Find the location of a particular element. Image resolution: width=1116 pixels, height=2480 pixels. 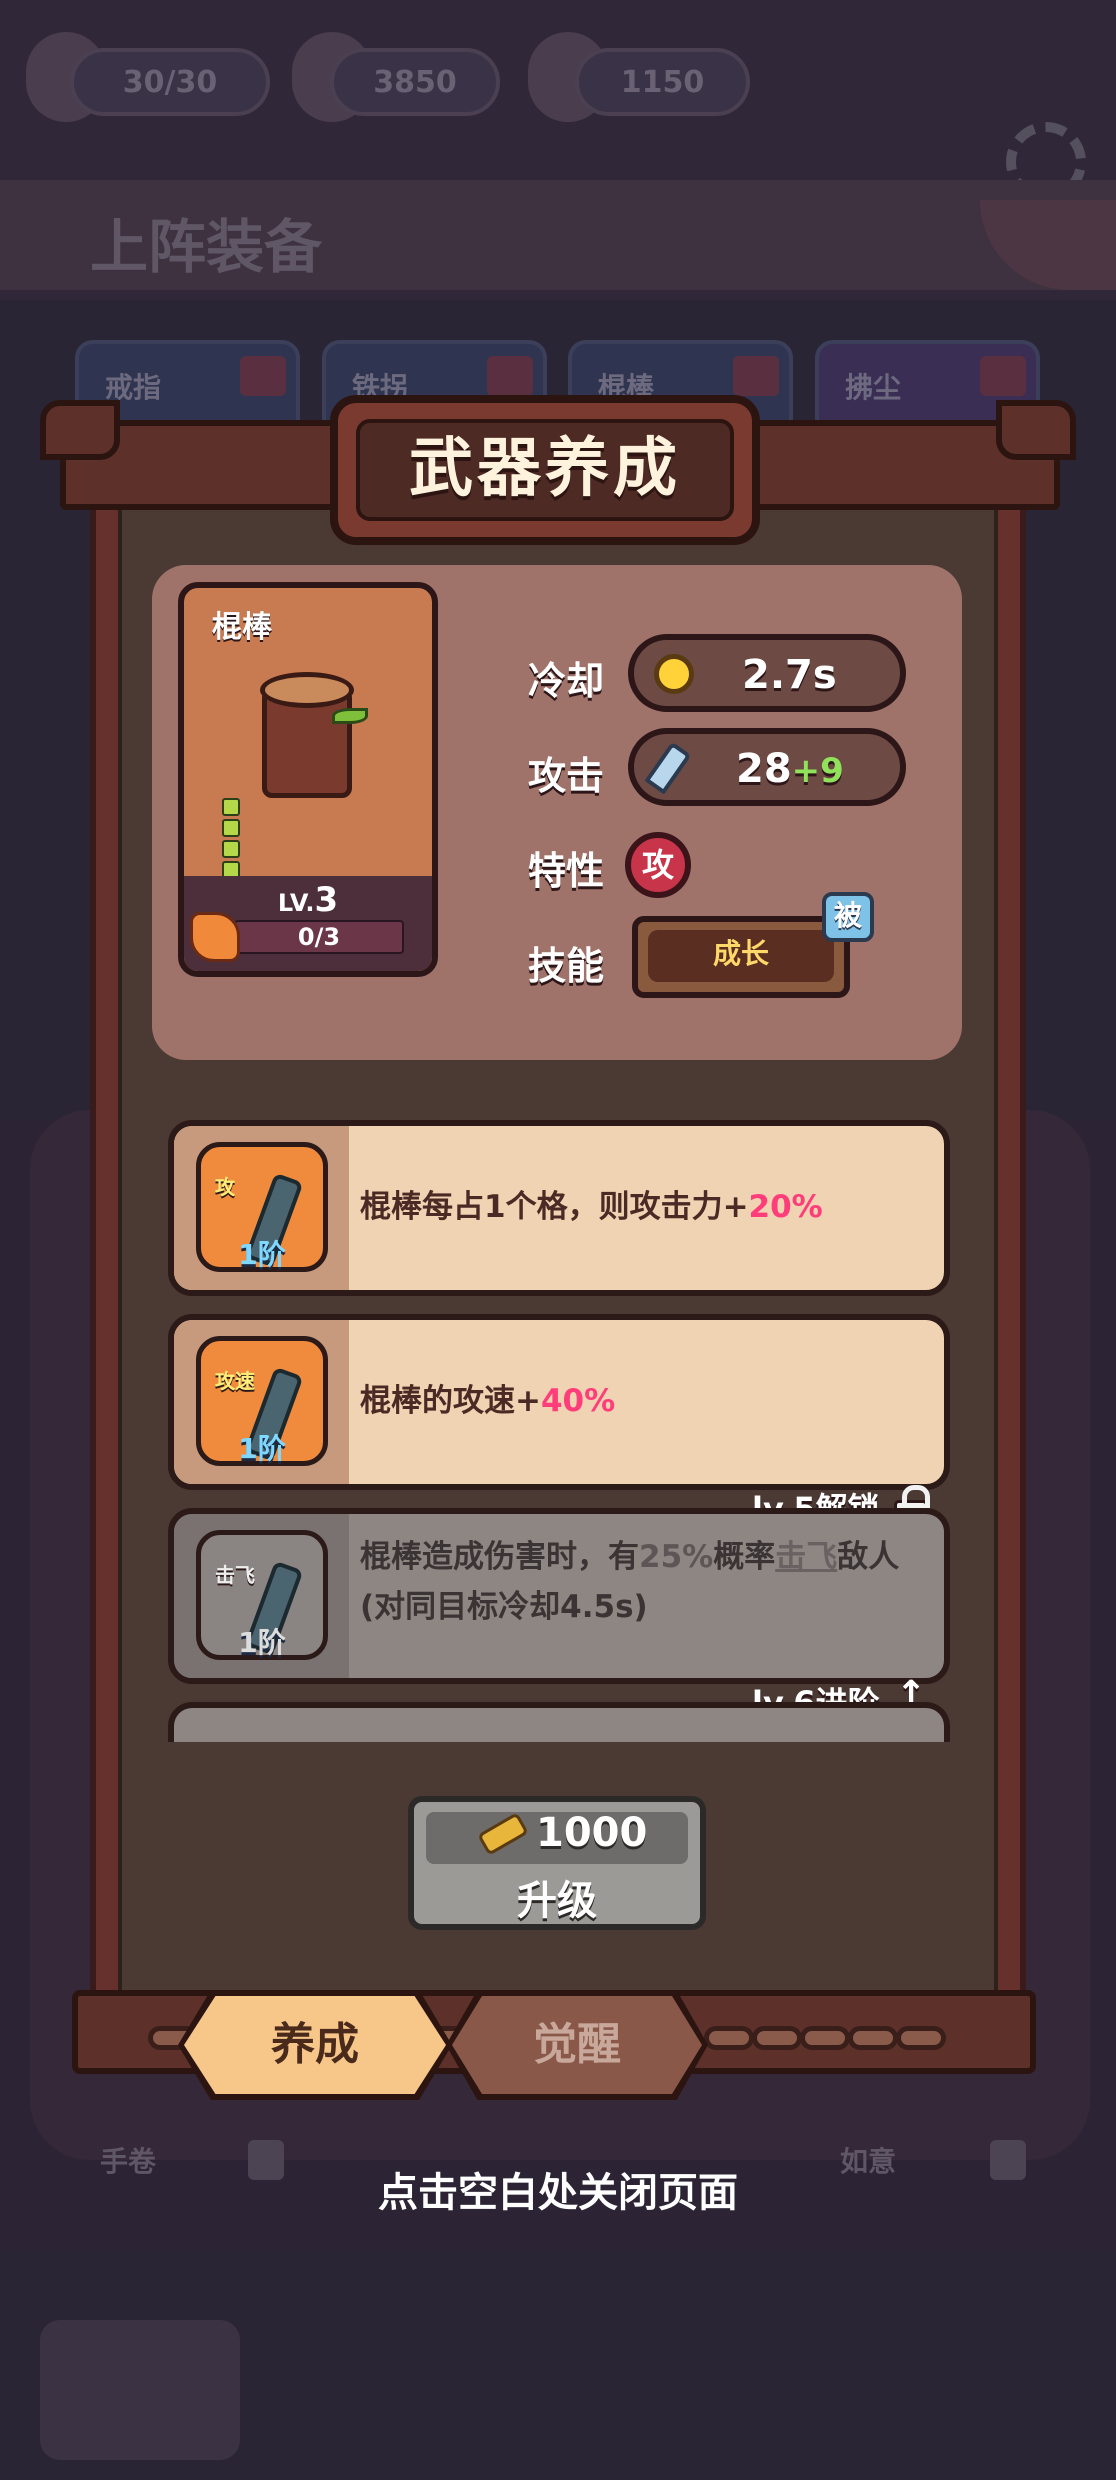

resource-keys: 3850 is located at coordinates (415, 82).